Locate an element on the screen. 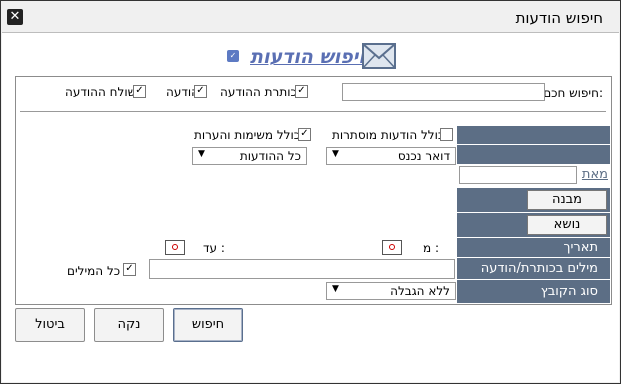 The width and height of the screenshot is (621, 384). include-tasks-label: כולל משימות והערות is located at coordinates (247, 135).